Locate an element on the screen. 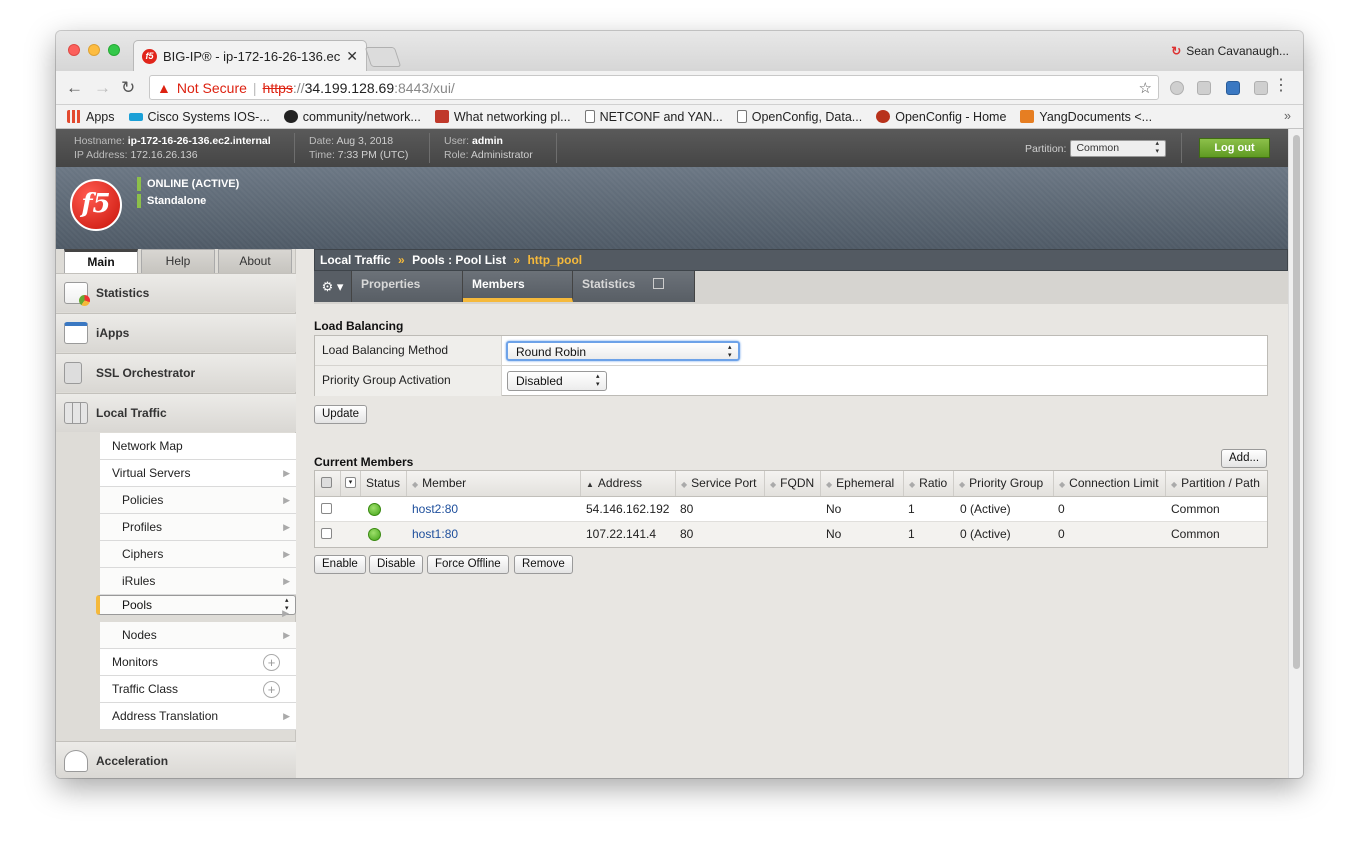  subnav-irules: iRules ▶ is located at coordinates (198, 581).